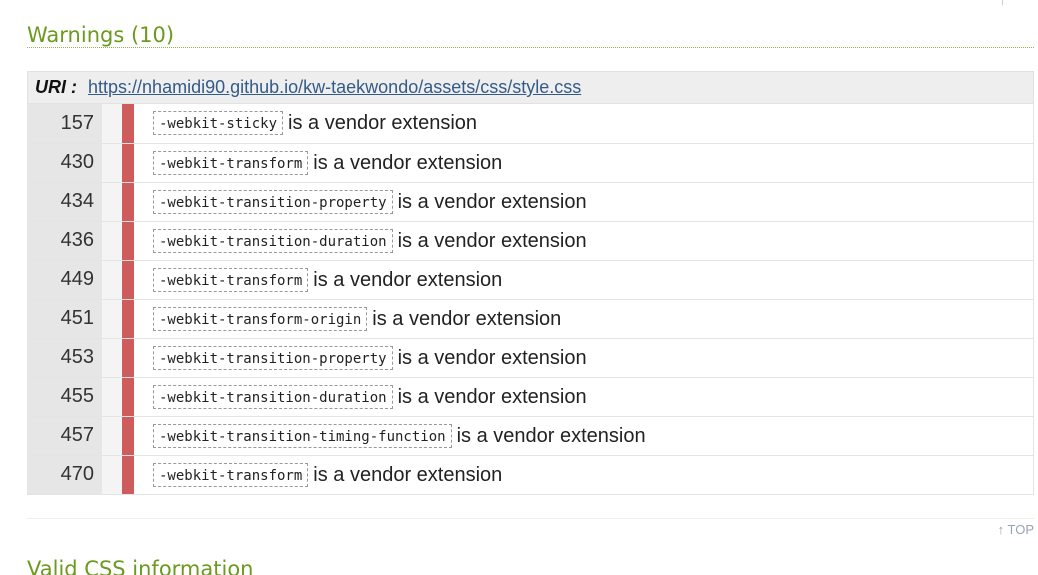 This screenshot has width=1038, height=575. I want to click on back-to-top-link: ↑ TOP, so click(1016, 529).